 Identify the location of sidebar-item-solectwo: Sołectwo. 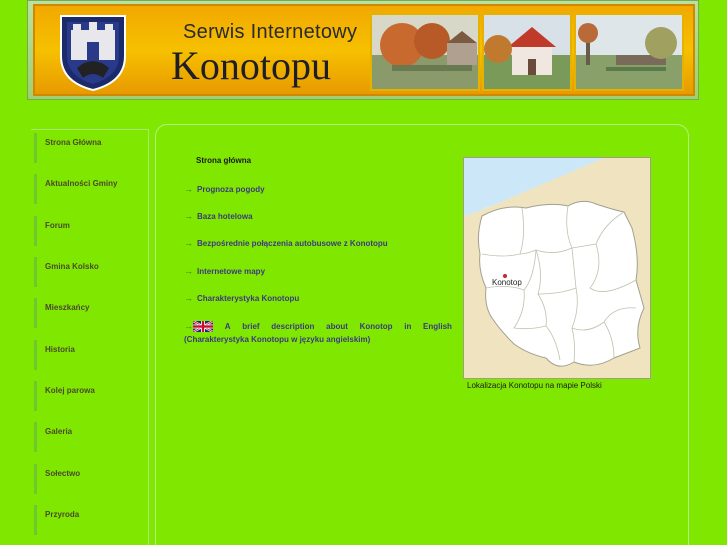
(89, 479).